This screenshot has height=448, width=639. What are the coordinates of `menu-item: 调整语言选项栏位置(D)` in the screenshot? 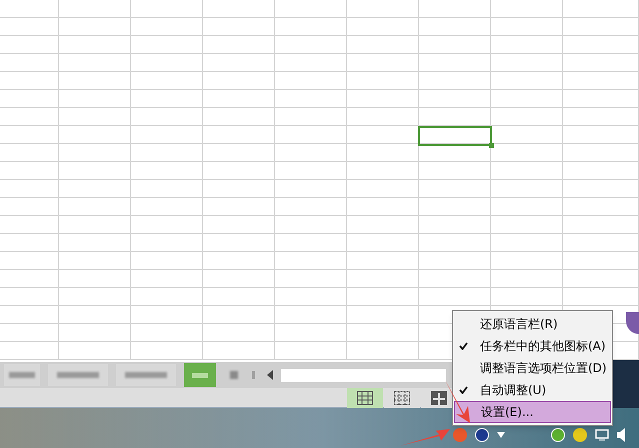 It's located at (532, 368).